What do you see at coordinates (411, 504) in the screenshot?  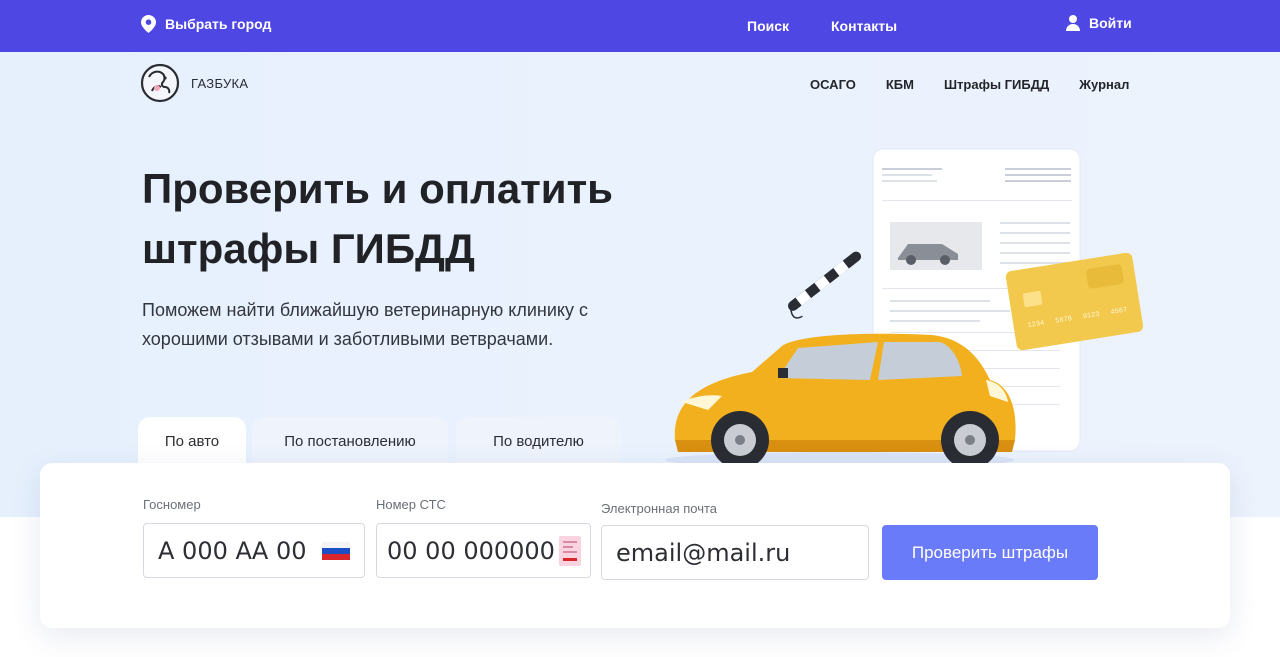 I see `sts-label: Номер СТС` at bounding box center [411, 504].